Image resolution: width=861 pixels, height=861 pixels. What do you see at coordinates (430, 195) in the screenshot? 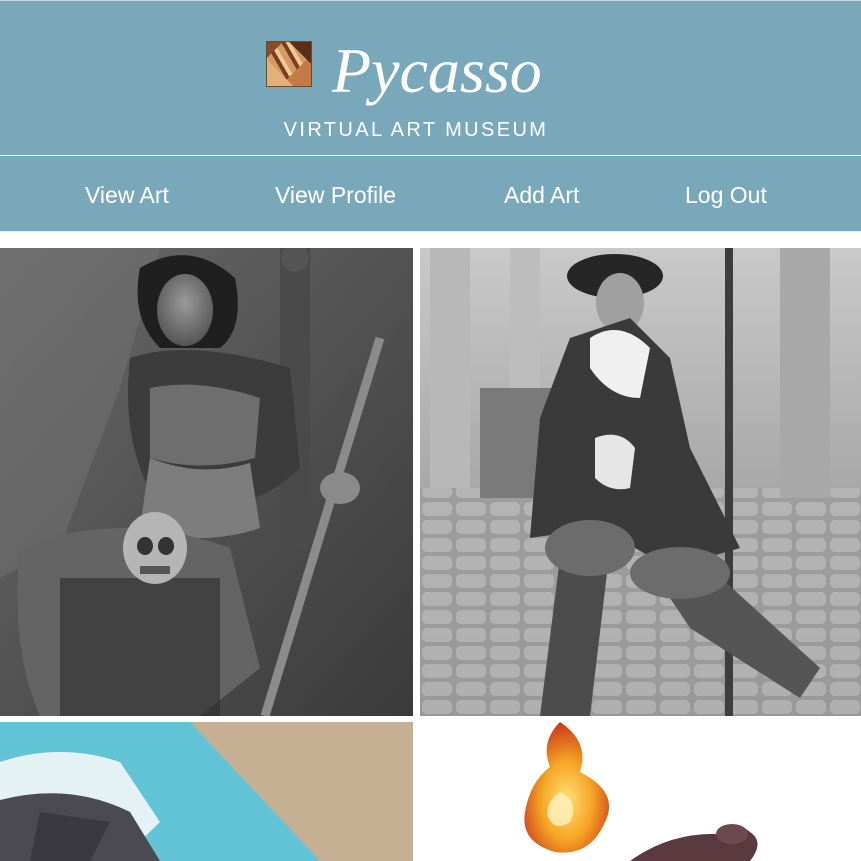
I see `main-nav: View Art View Profile Add Art Log Out` at bounding box center [430, 195].